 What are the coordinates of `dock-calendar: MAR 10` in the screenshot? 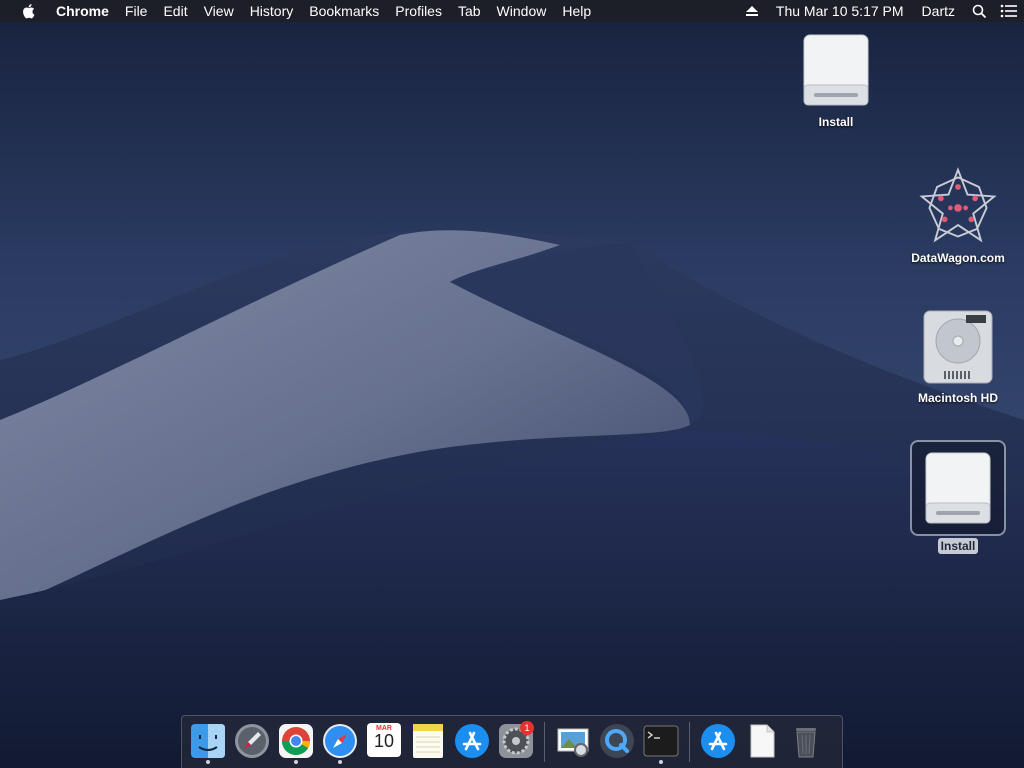 It's located at (384, 742).